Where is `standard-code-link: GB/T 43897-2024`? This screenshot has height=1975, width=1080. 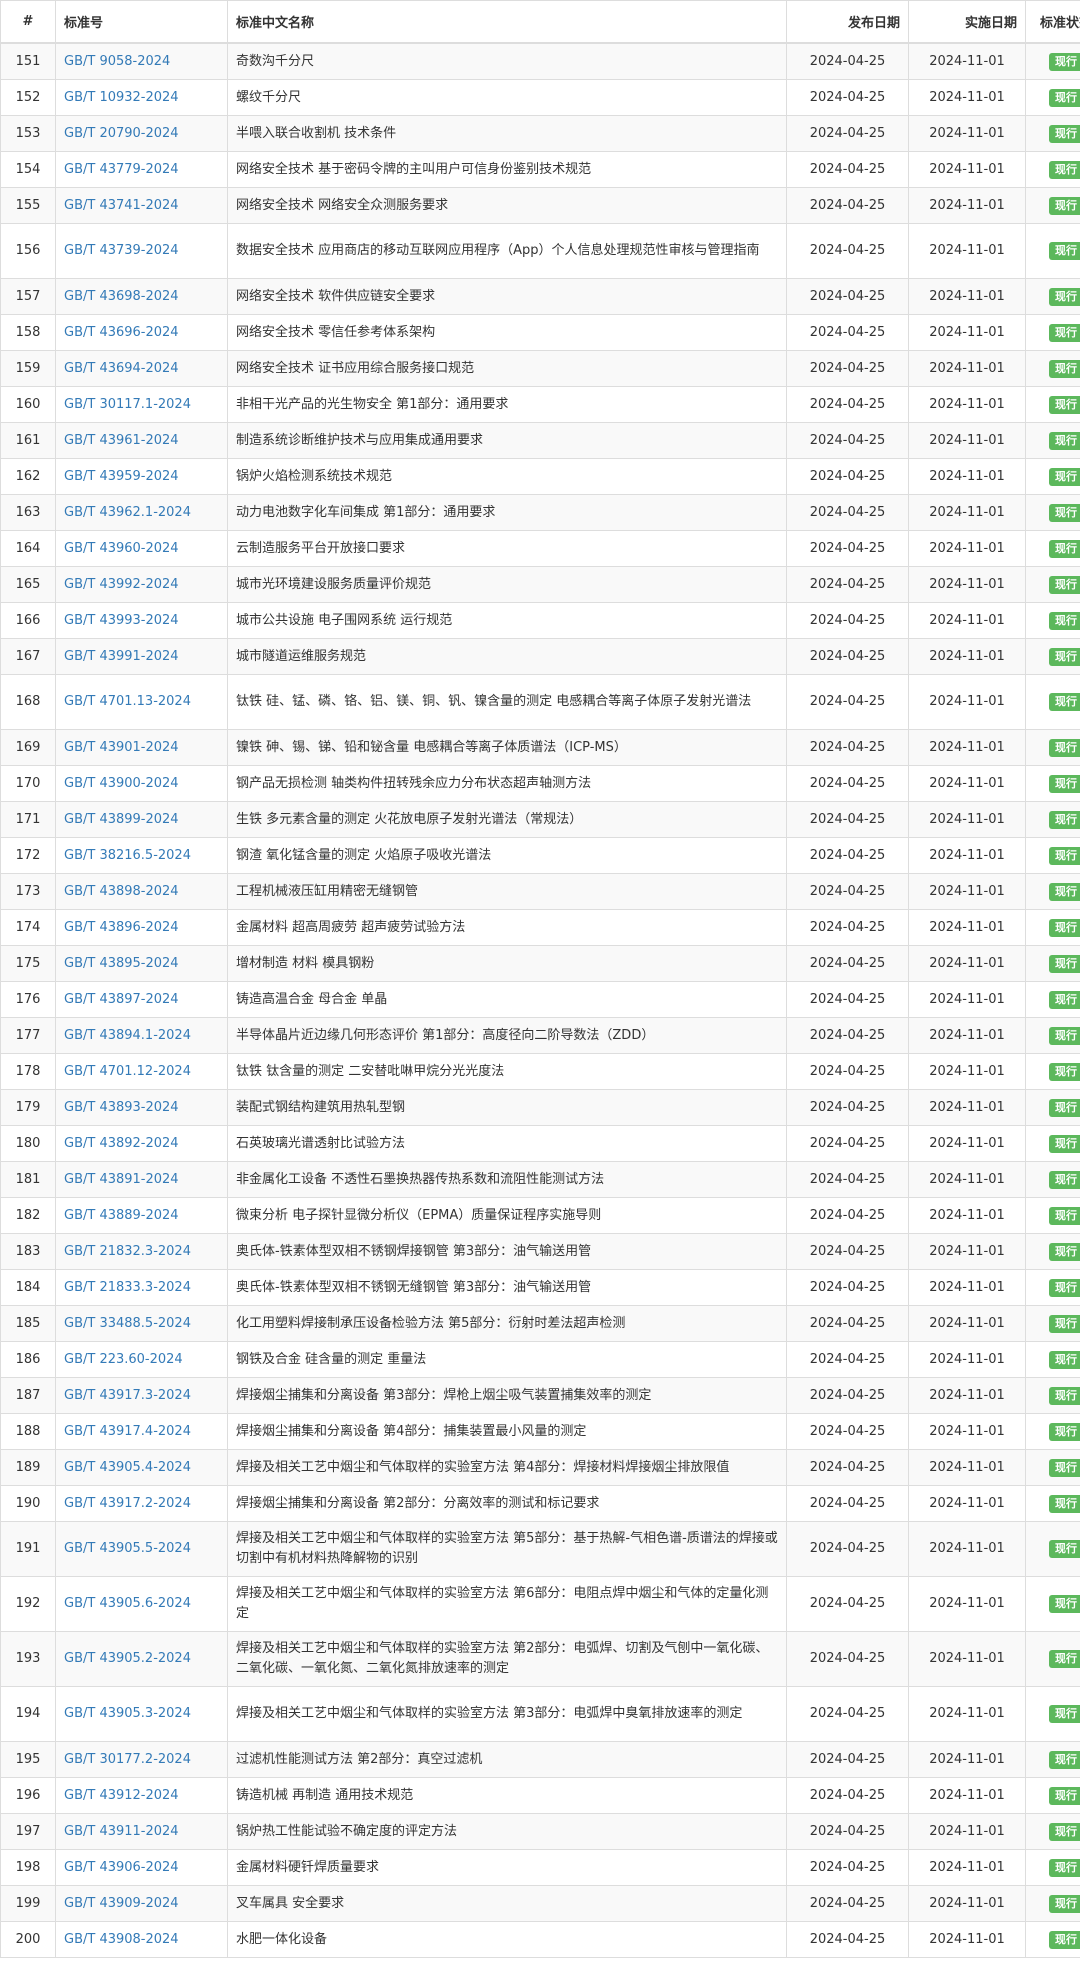
standard-code-link: GB/T 43897-2024 is located at coordinates (121, 999).